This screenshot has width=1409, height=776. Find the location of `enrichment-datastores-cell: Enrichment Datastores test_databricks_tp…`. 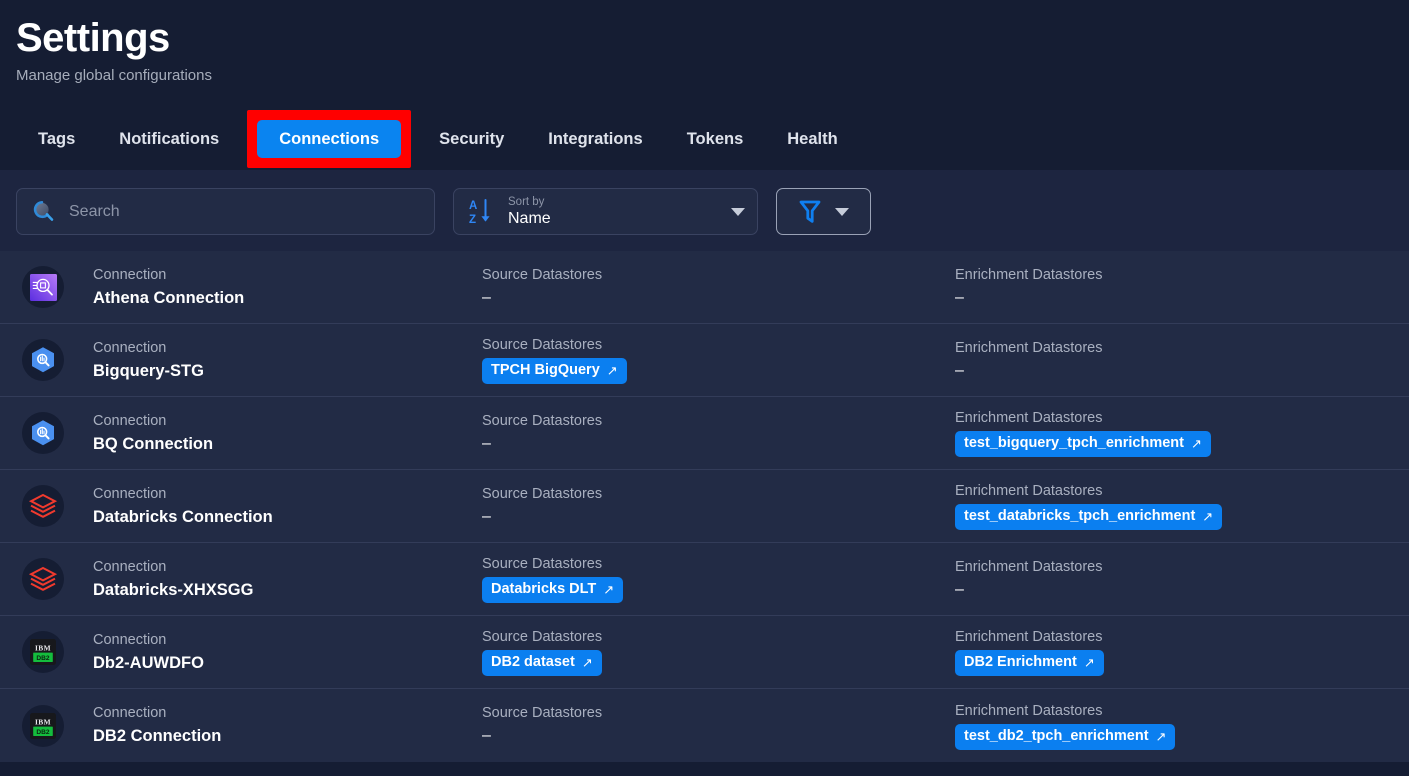

enrichment-datastores-cell: Enrichment Datastores test_databricks_tp… is located at coordinates (1182, 506).